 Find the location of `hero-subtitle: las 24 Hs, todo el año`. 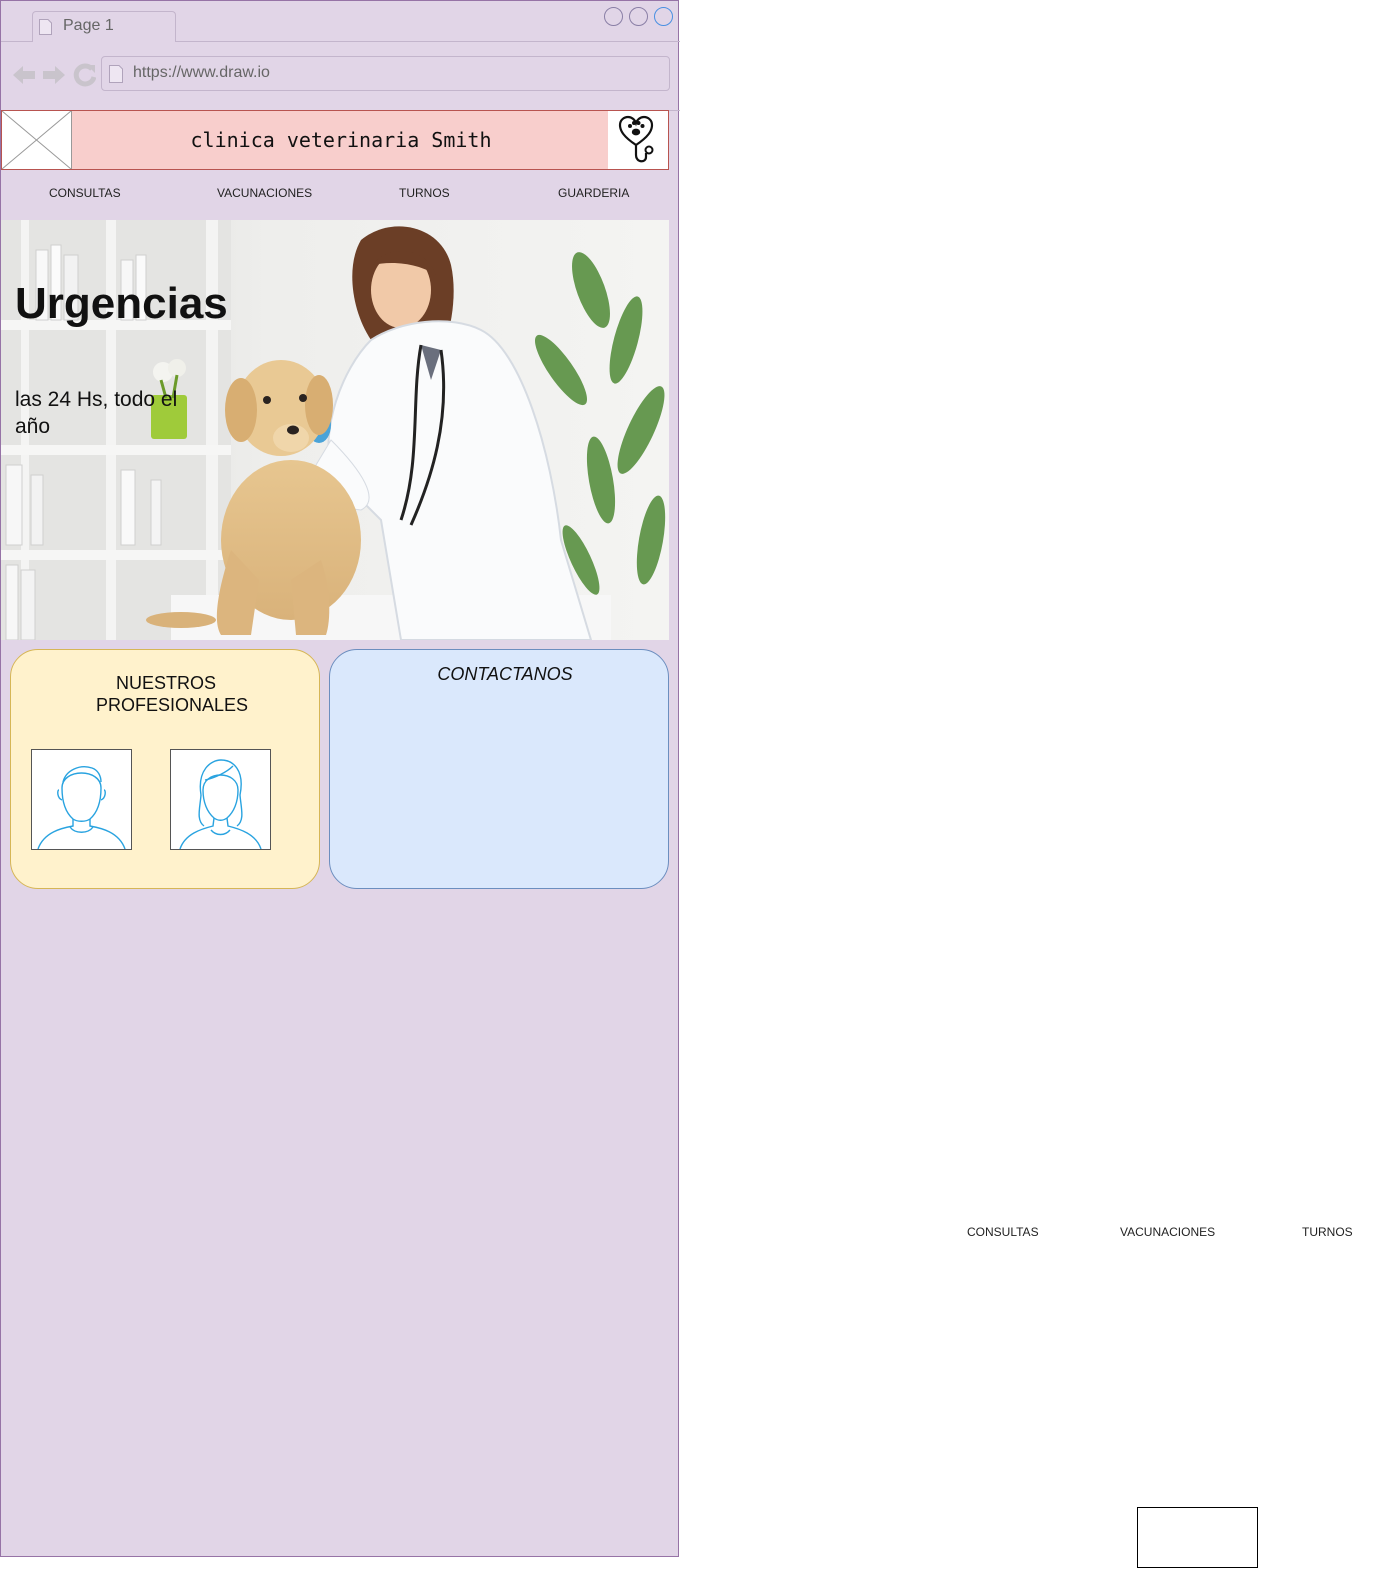

hero-subtitle: las 24 Hs, todo el año is located at coordinates (96, 413).